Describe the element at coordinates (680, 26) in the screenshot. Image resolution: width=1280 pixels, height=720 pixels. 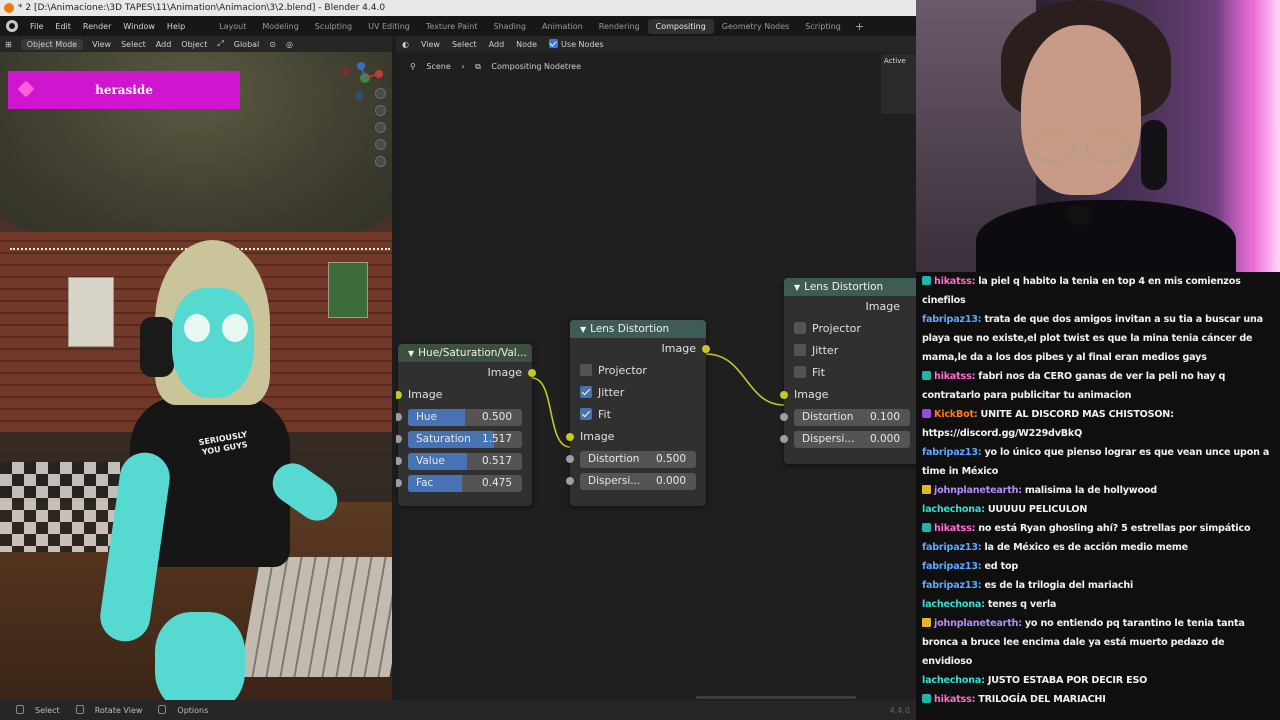
I see `tab-compositing: Compositing` at that location.